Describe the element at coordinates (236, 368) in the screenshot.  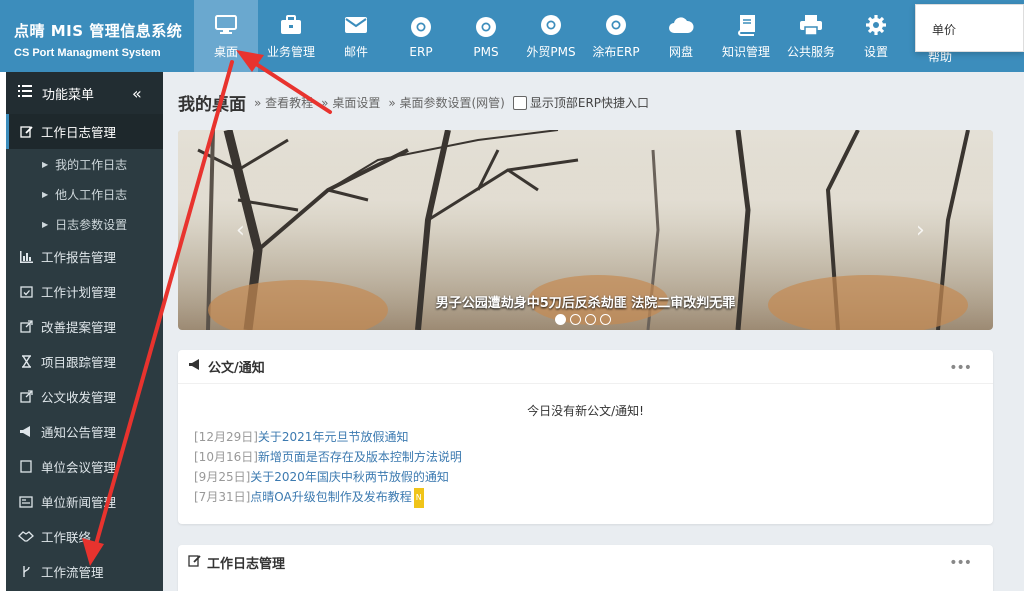
I see `notice-panel-title: 公文/通知` at that location.